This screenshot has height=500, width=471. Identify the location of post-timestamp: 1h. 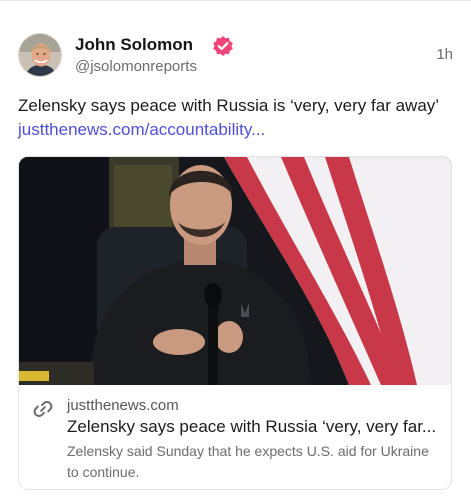
(444, 54).